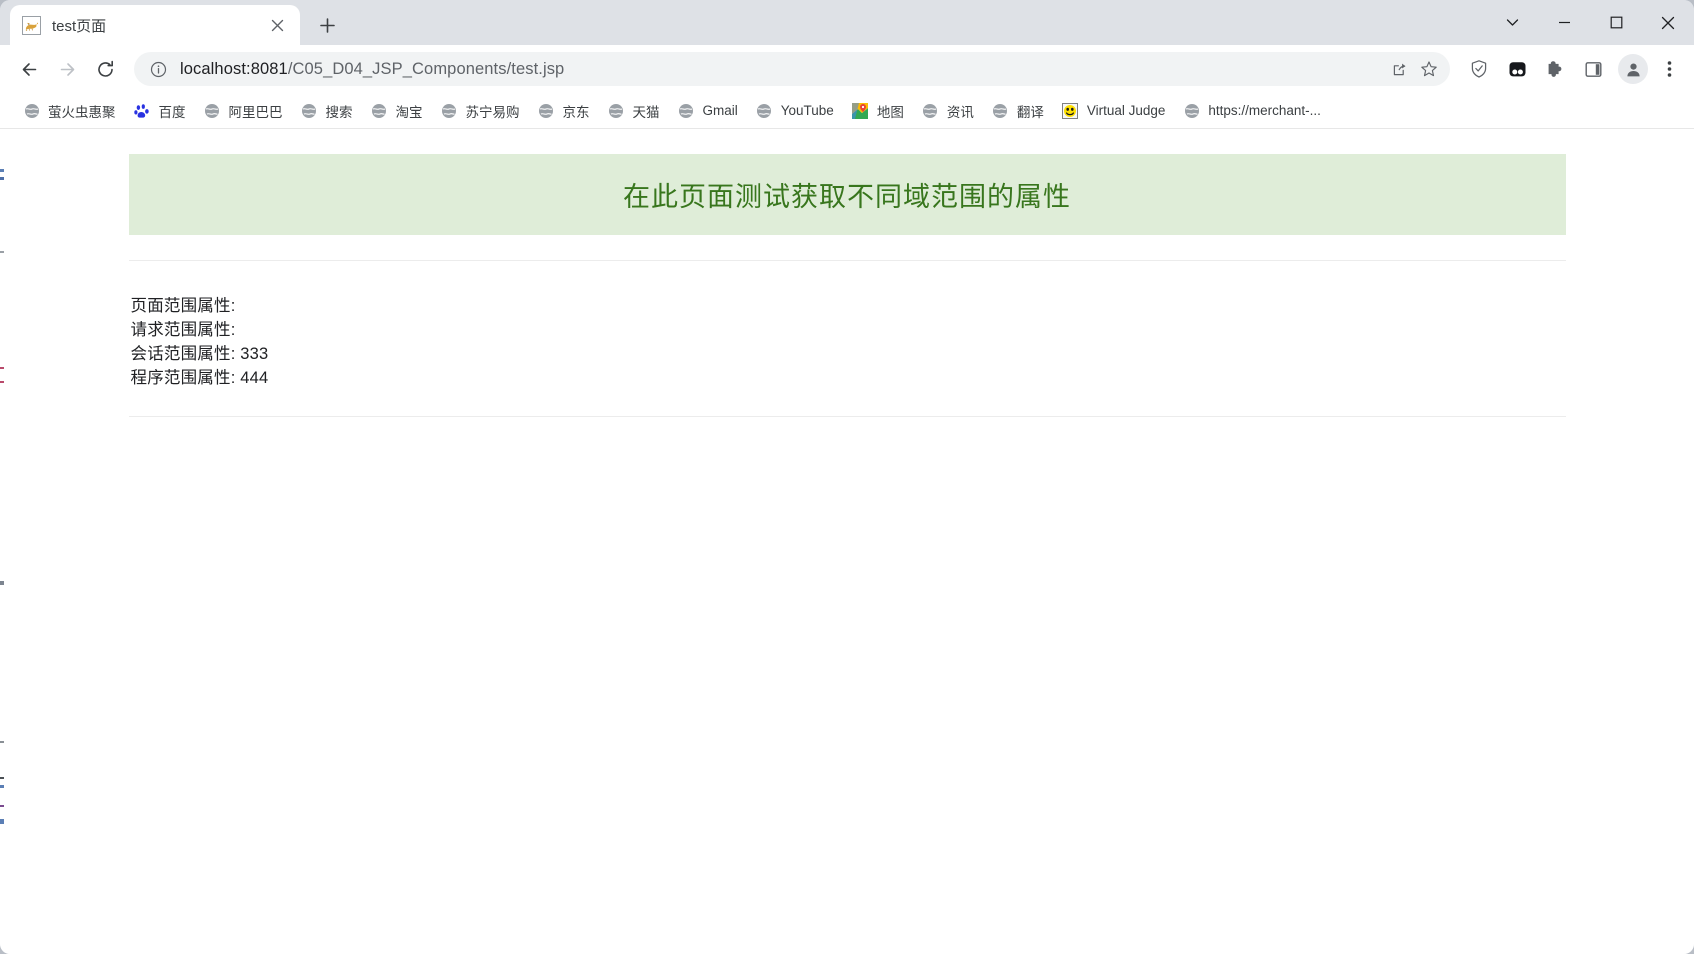 This screenshot has height=954, width=1694. I want to click on url-path: /C05_D04_JSP_Components/test.jsp, so click(426, 68).